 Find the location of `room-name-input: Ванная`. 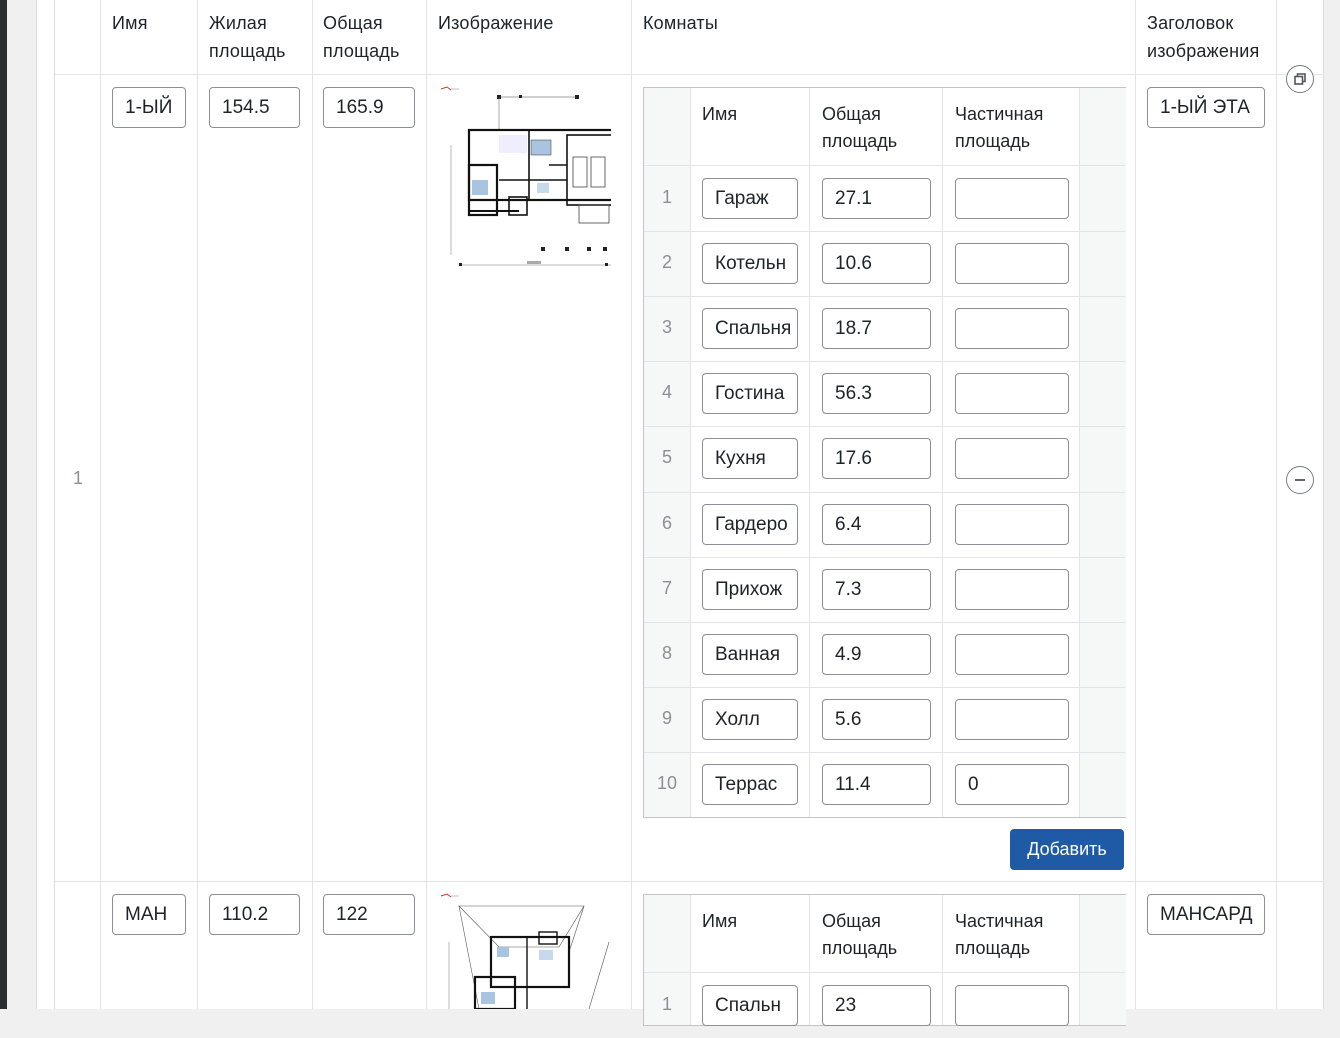

room-name-input: Ванная is located at coordinates (750, 654).